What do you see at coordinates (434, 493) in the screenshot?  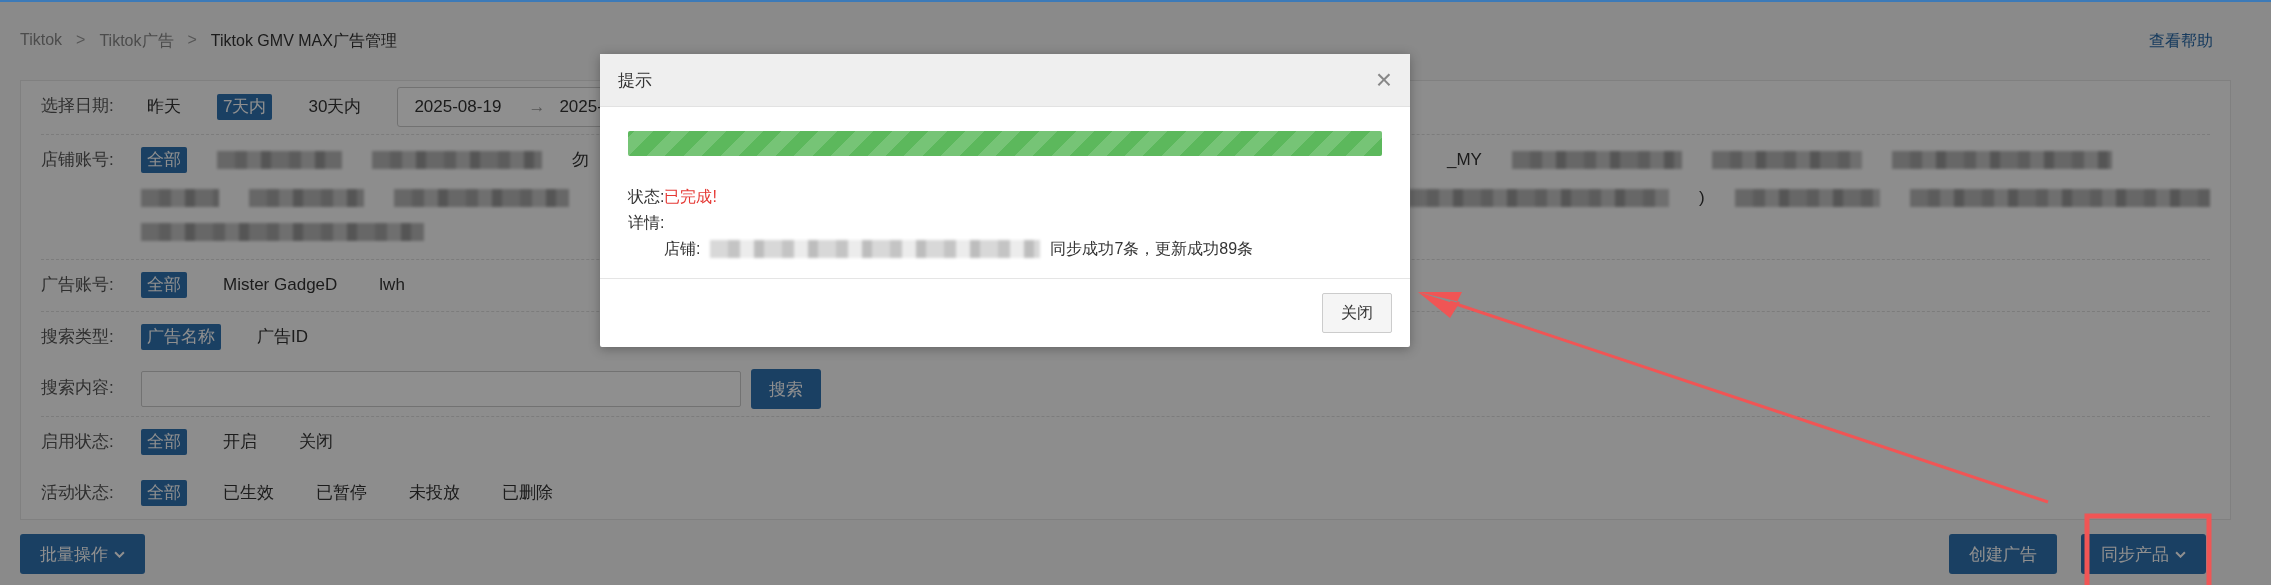 I see `filter-option: 未投放` at bounding box center [434, 493].